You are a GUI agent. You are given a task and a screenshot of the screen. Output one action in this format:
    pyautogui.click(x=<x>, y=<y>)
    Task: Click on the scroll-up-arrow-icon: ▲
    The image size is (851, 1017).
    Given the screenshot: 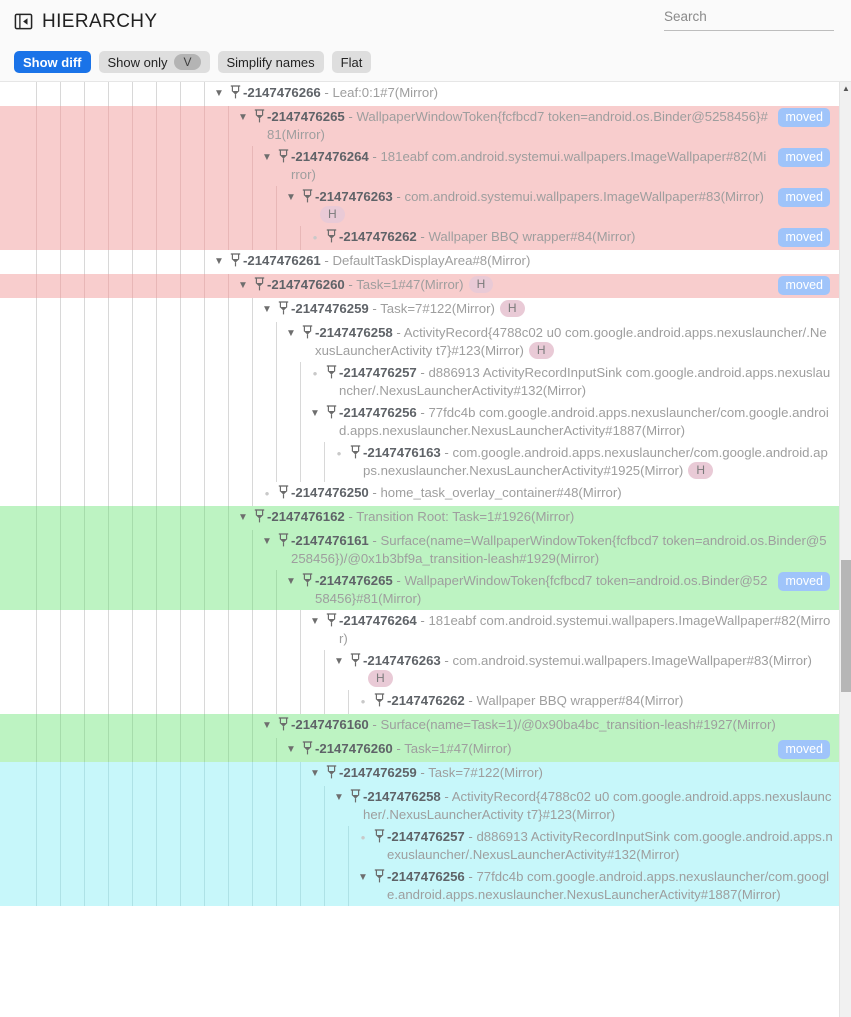 What is the action you would take?
    pyautogui.click(x=845, y=89)
    